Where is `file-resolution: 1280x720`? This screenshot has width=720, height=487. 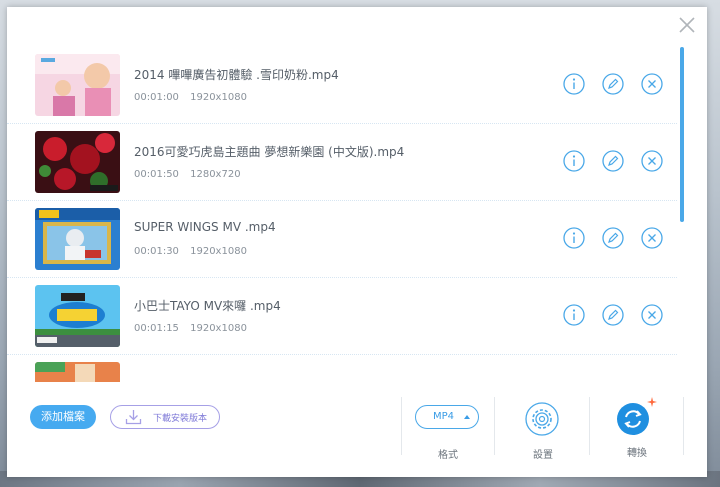 file-resolution: 1280x720 is located at coordinates (215, 174).